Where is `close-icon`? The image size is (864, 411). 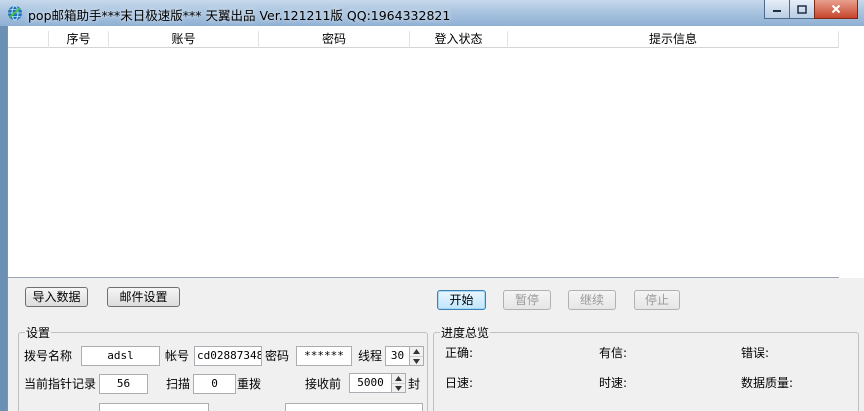
close-icon is located at coordinates (836, 9).